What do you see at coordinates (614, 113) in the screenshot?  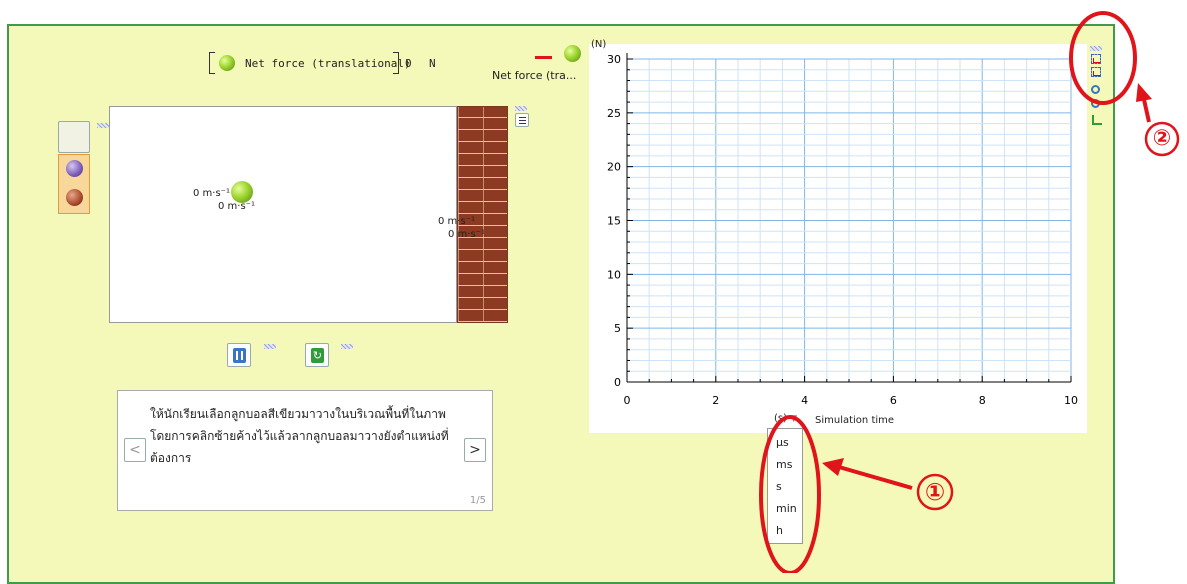 I see `y-tick-label: 25` at bounding box center [614, 113].